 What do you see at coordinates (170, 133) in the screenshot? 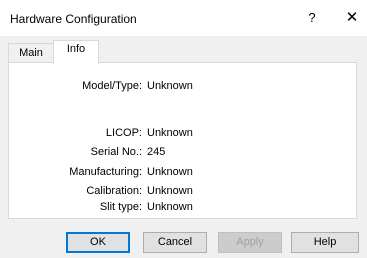
I see `licop-value: Unknown` at bounding box center [170, 133].